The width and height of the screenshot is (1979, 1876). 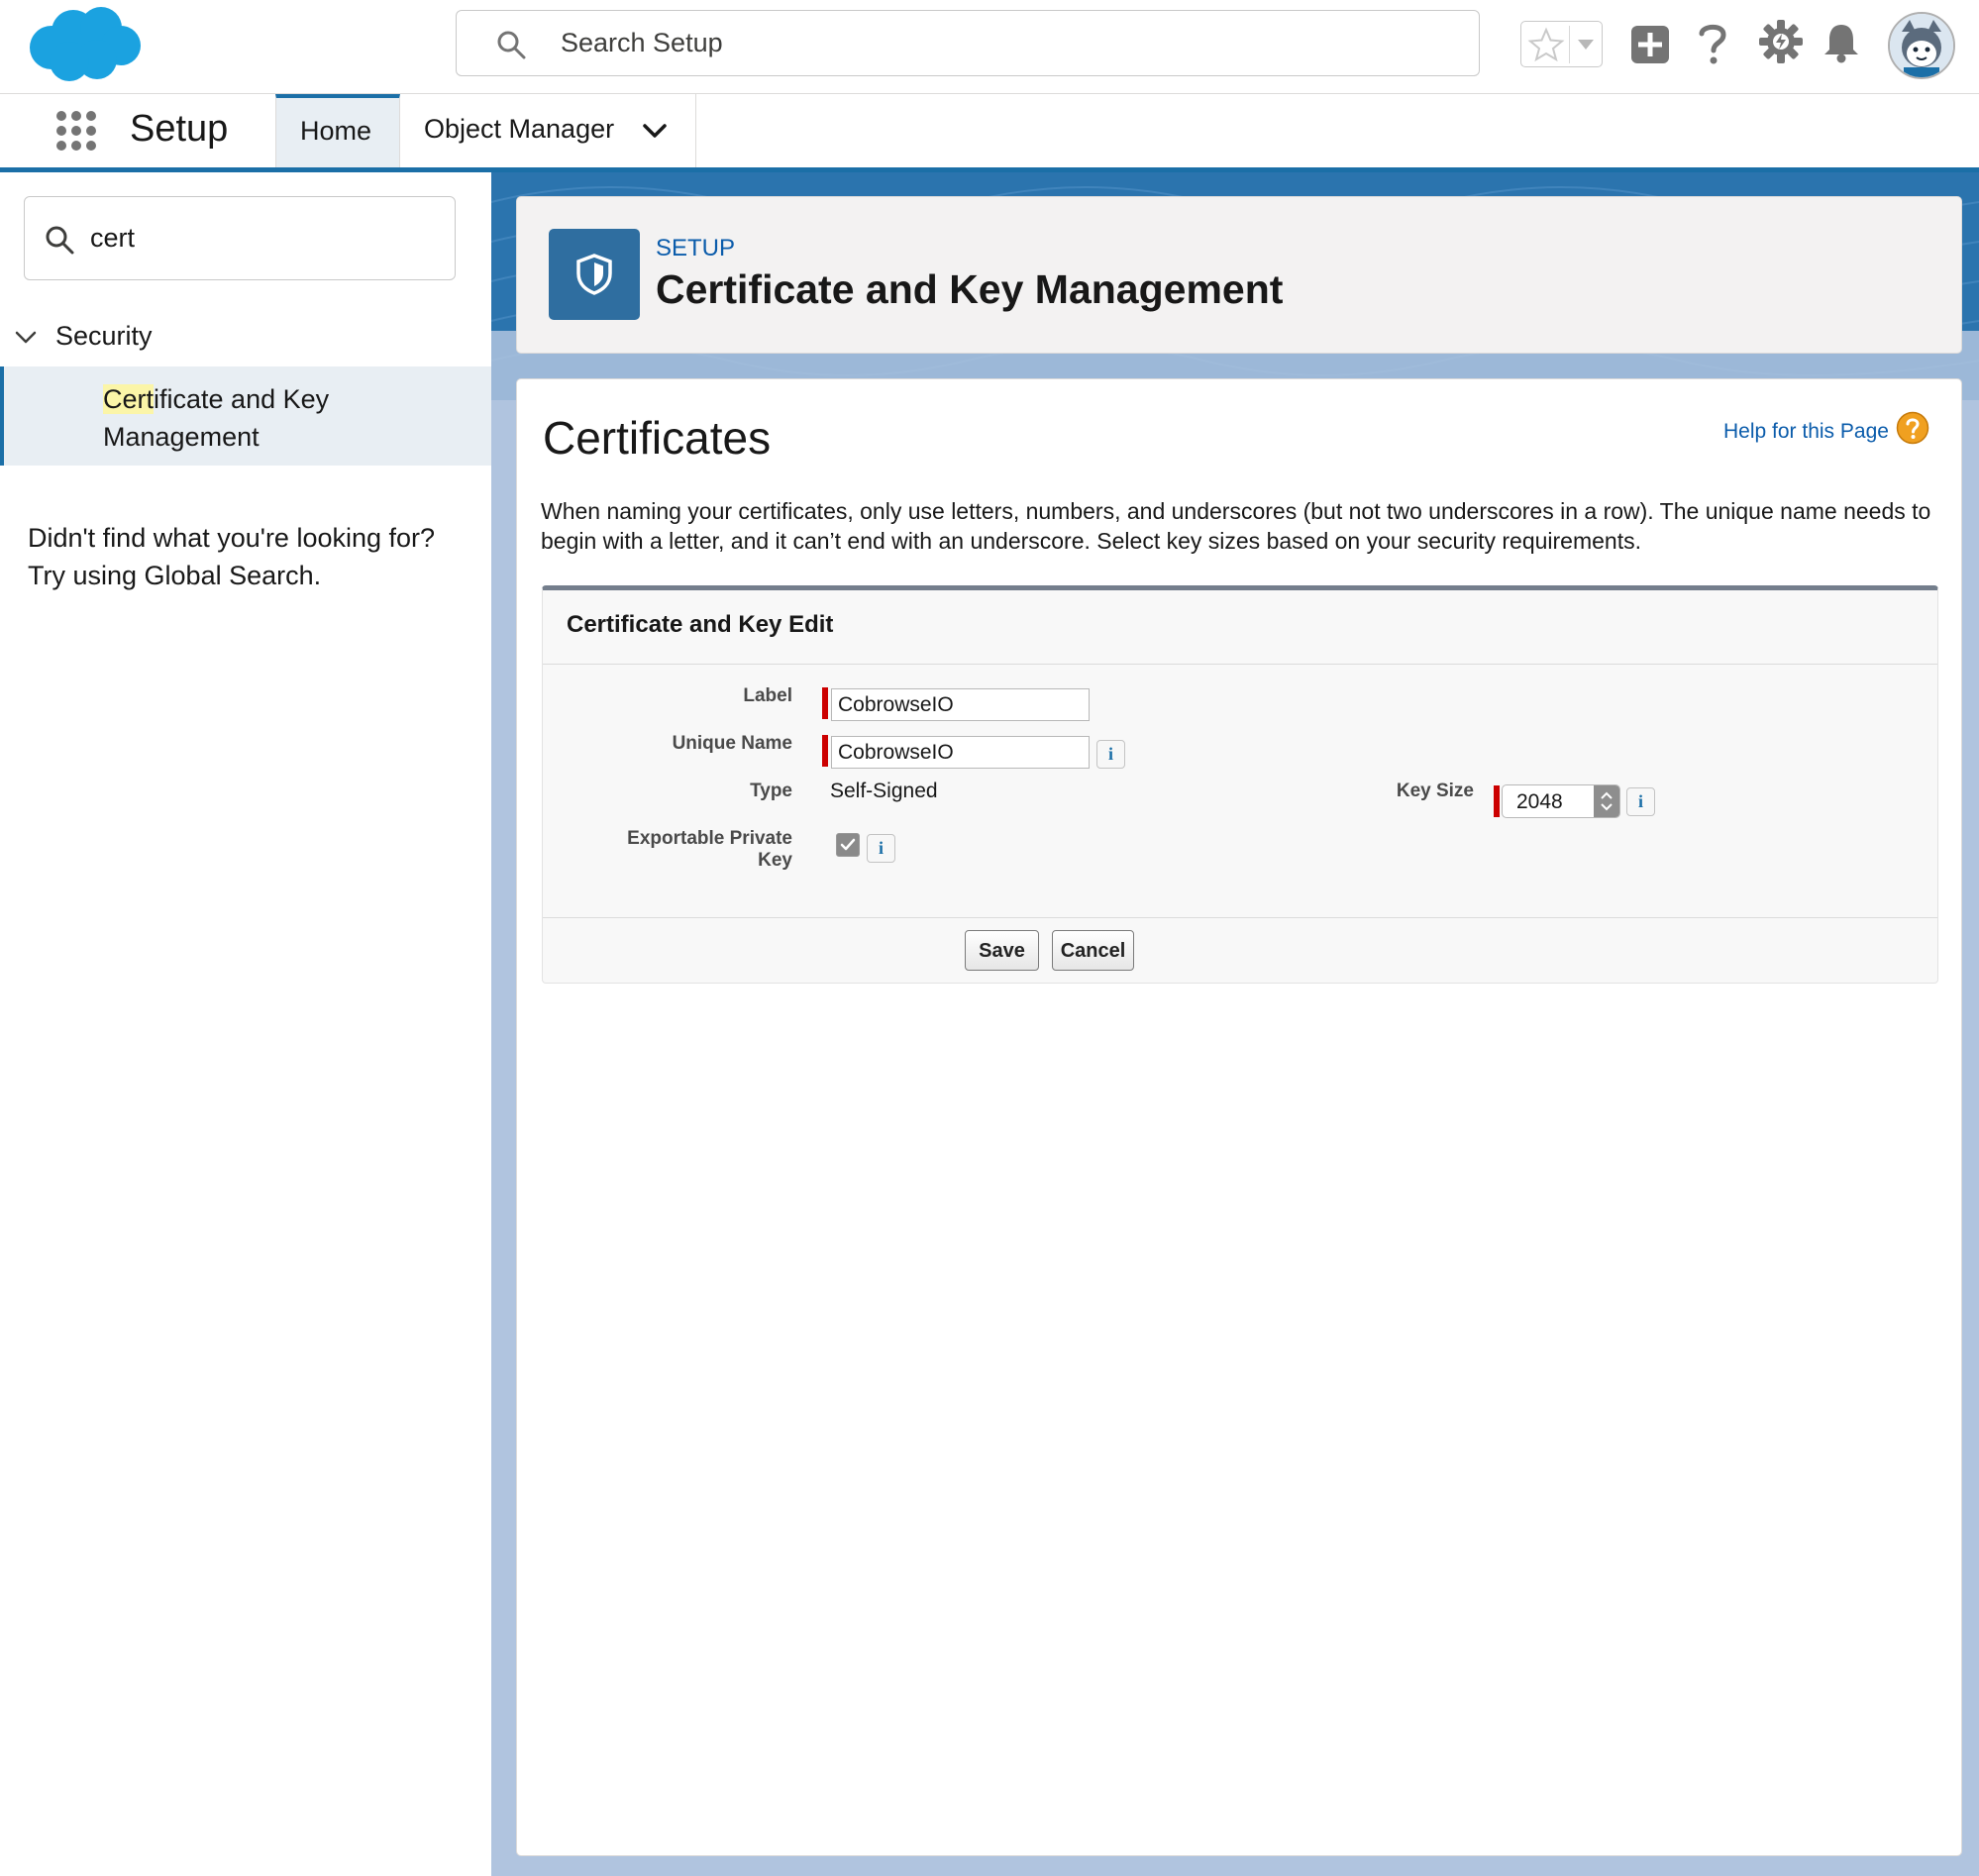 I want to click on page-header: SETUP Certificate and Key Management, so click(x=1239, y=275).